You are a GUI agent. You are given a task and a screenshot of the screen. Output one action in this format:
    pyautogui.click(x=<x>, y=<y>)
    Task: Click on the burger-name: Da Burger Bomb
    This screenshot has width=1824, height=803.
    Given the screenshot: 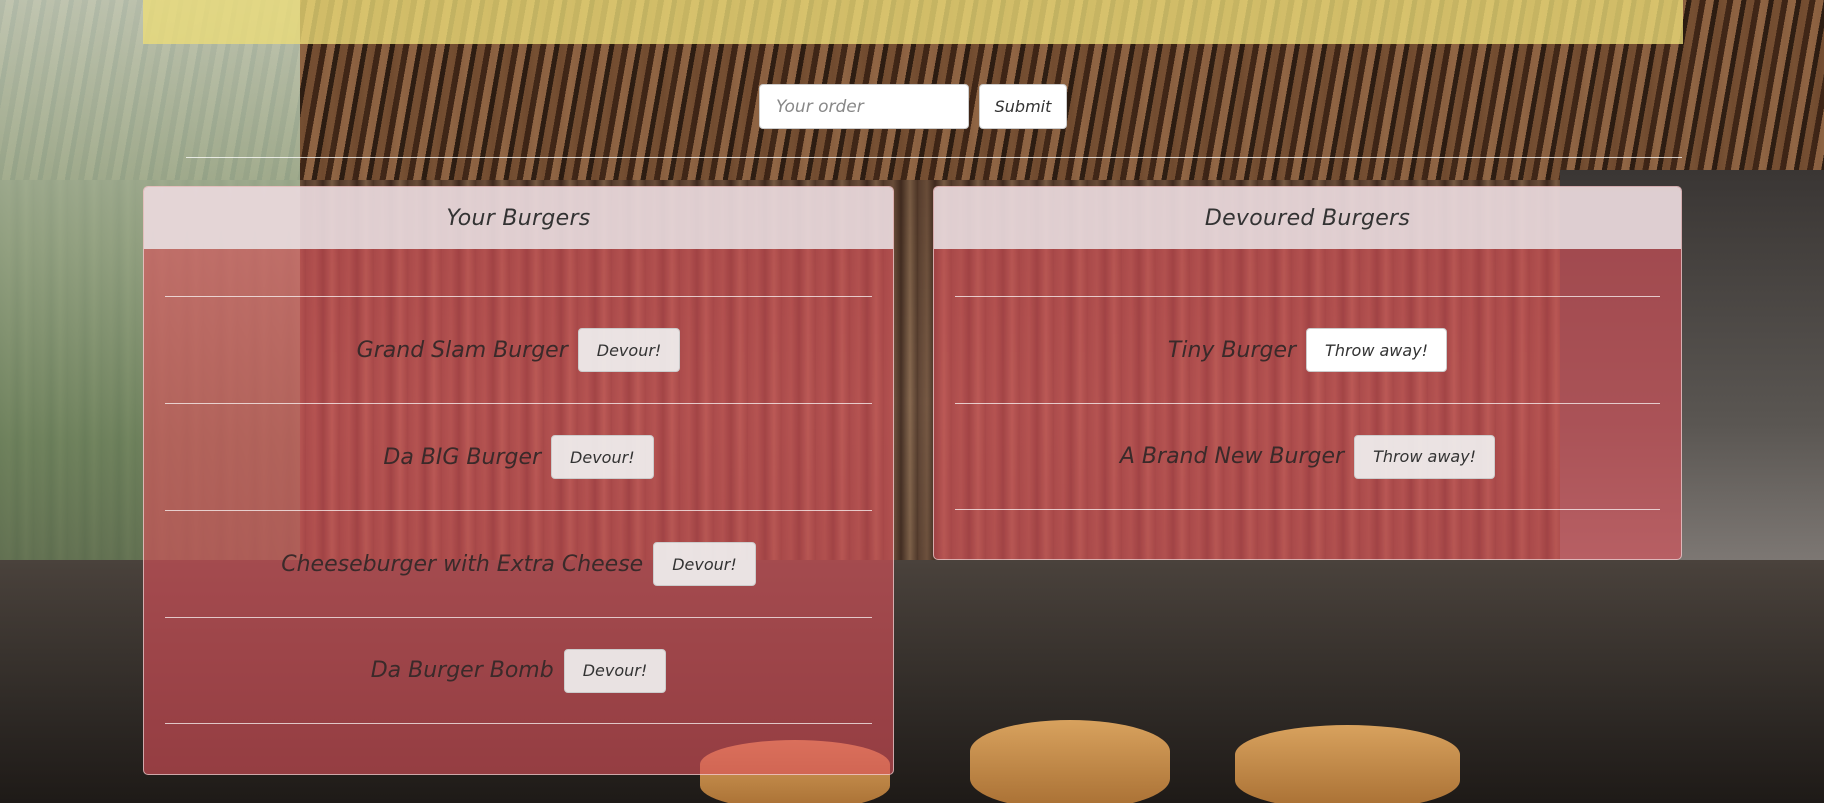 What is the action you would take?
    pyautogui.click(x=462, y=670)
    